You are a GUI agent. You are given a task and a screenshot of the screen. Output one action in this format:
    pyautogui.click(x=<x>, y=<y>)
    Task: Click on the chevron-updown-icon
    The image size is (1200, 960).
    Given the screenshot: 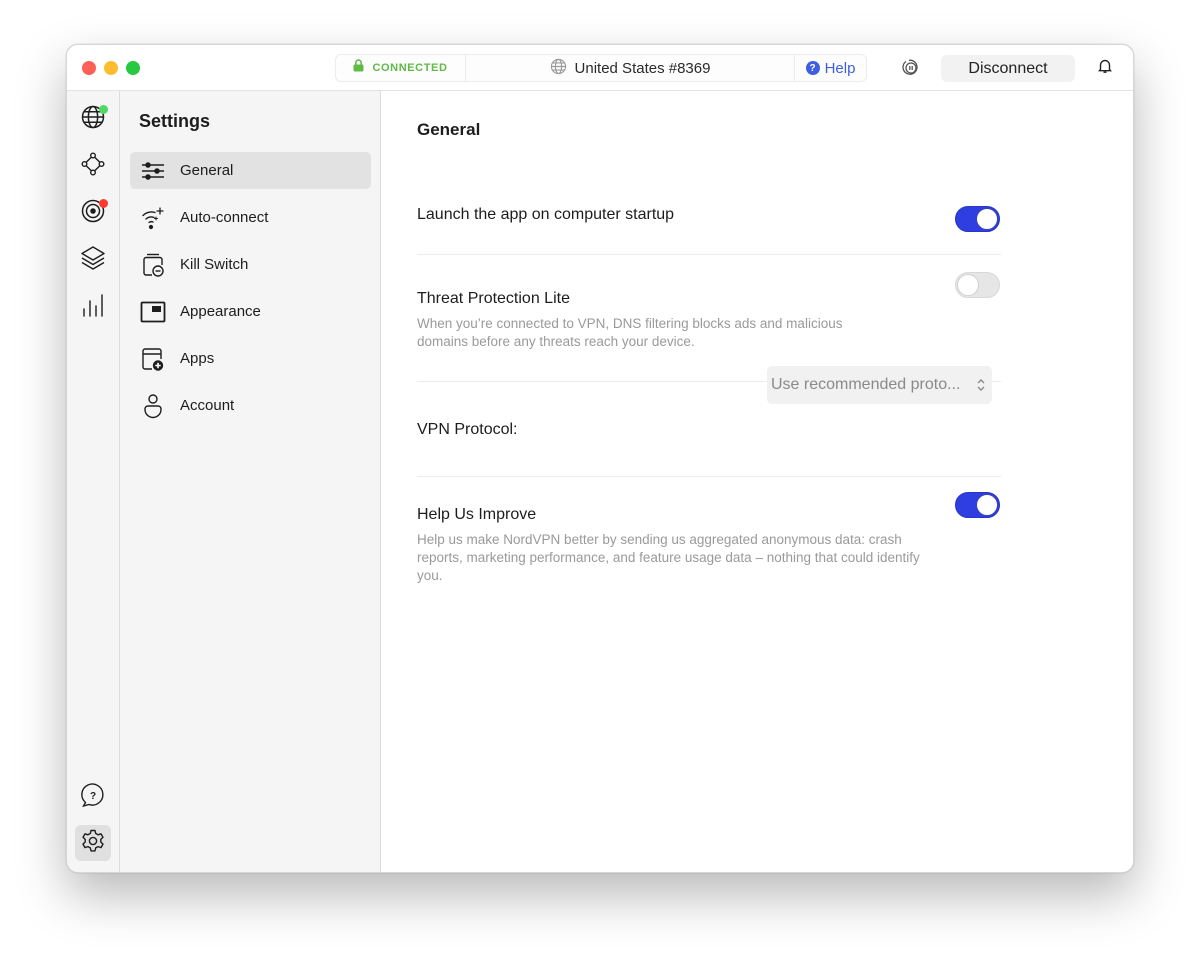 What is the action you would take?
    pyautogui.click(x=981, y=387)
    